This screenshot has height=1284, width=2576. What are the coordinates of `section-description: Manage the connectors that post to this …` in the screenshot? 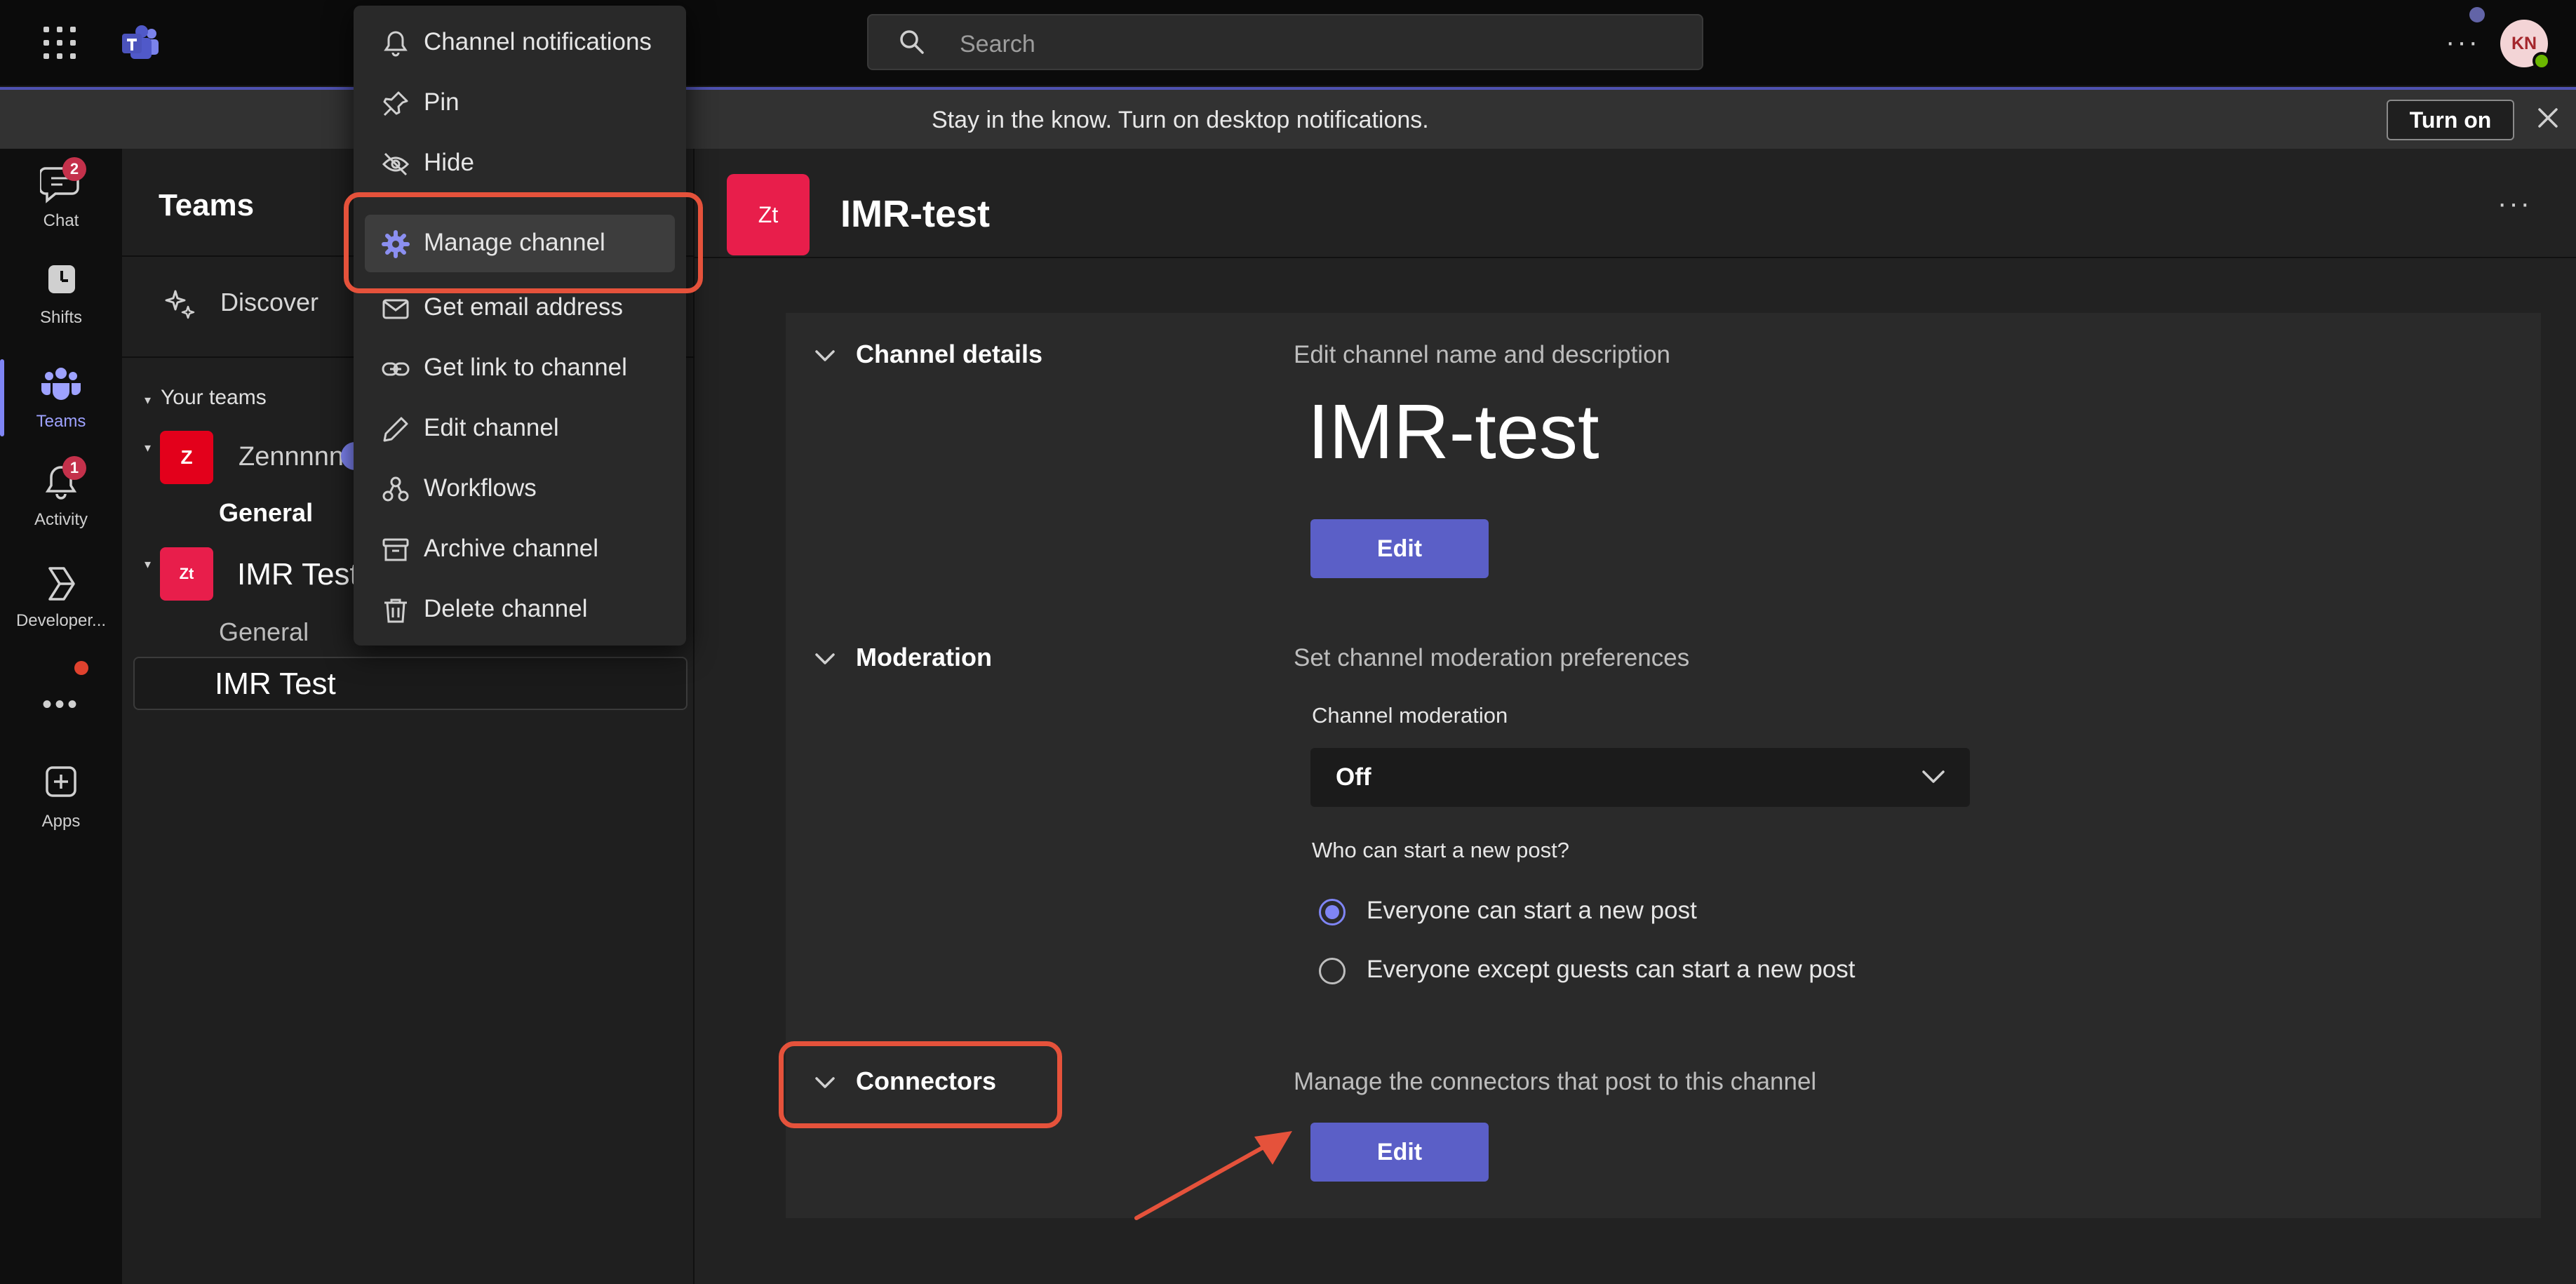 It's located at (1555, 1081).